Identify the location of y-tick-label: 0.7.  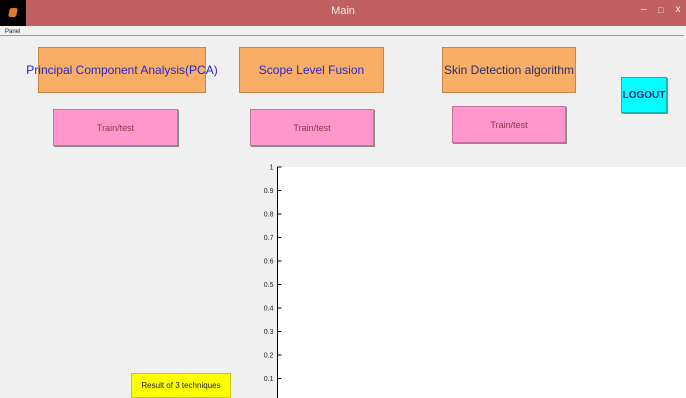
(269, 238).